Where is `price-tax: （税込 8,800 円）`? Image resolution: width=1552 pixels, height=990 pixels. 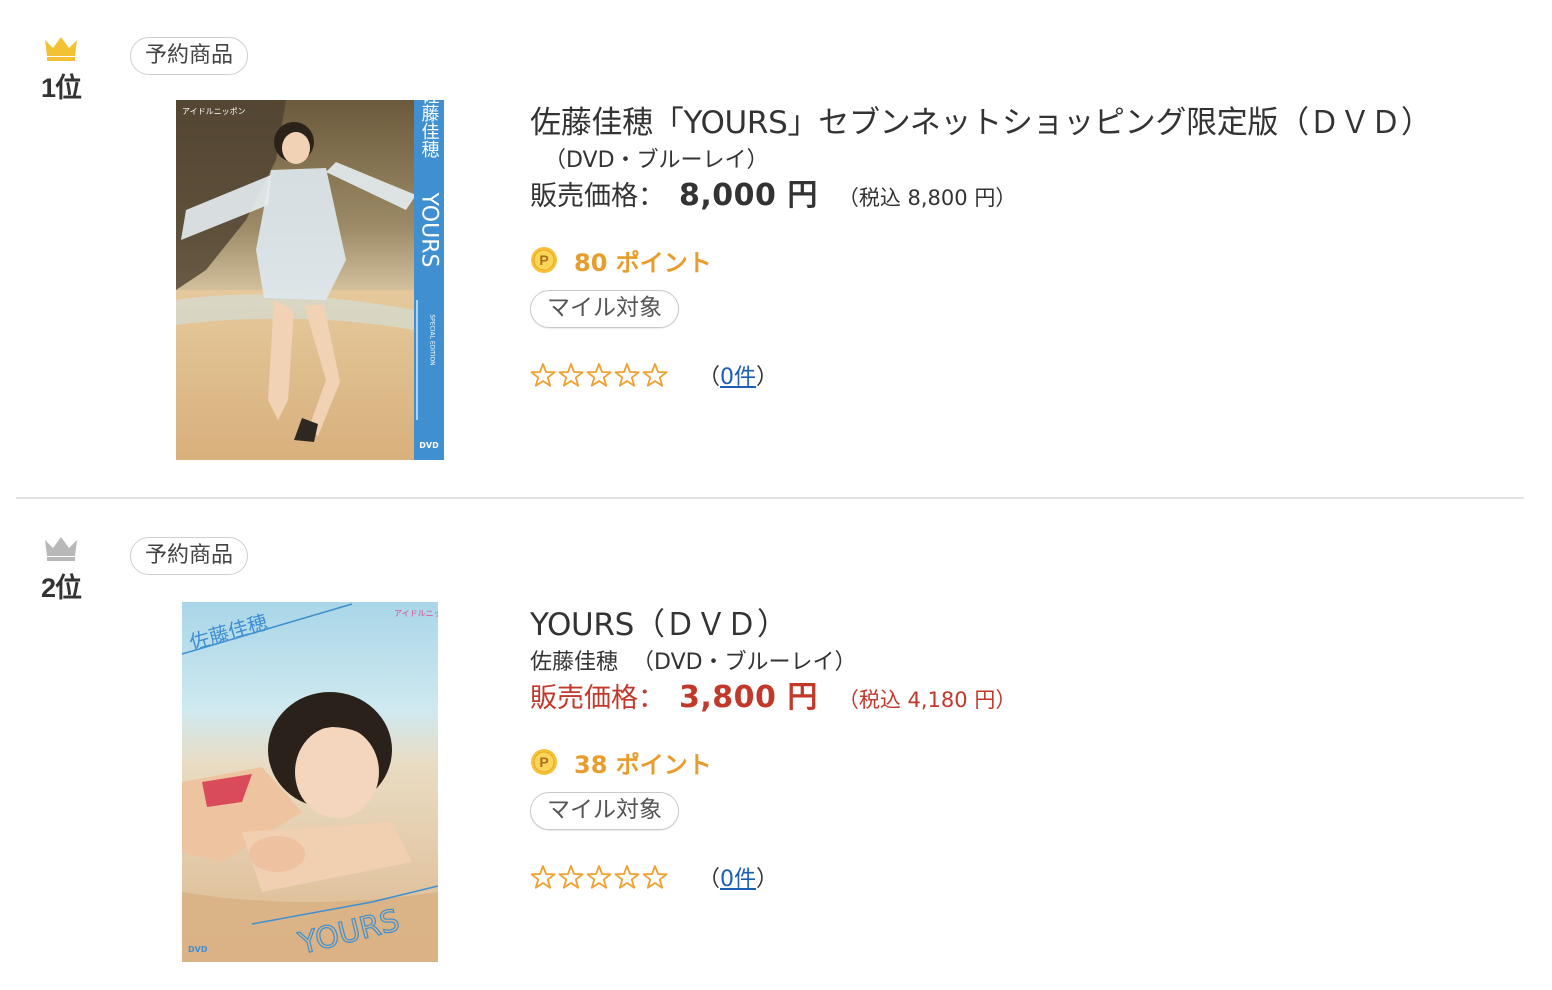
price-tax: （税込 8,800 円） is located at coordinates (927, 198).